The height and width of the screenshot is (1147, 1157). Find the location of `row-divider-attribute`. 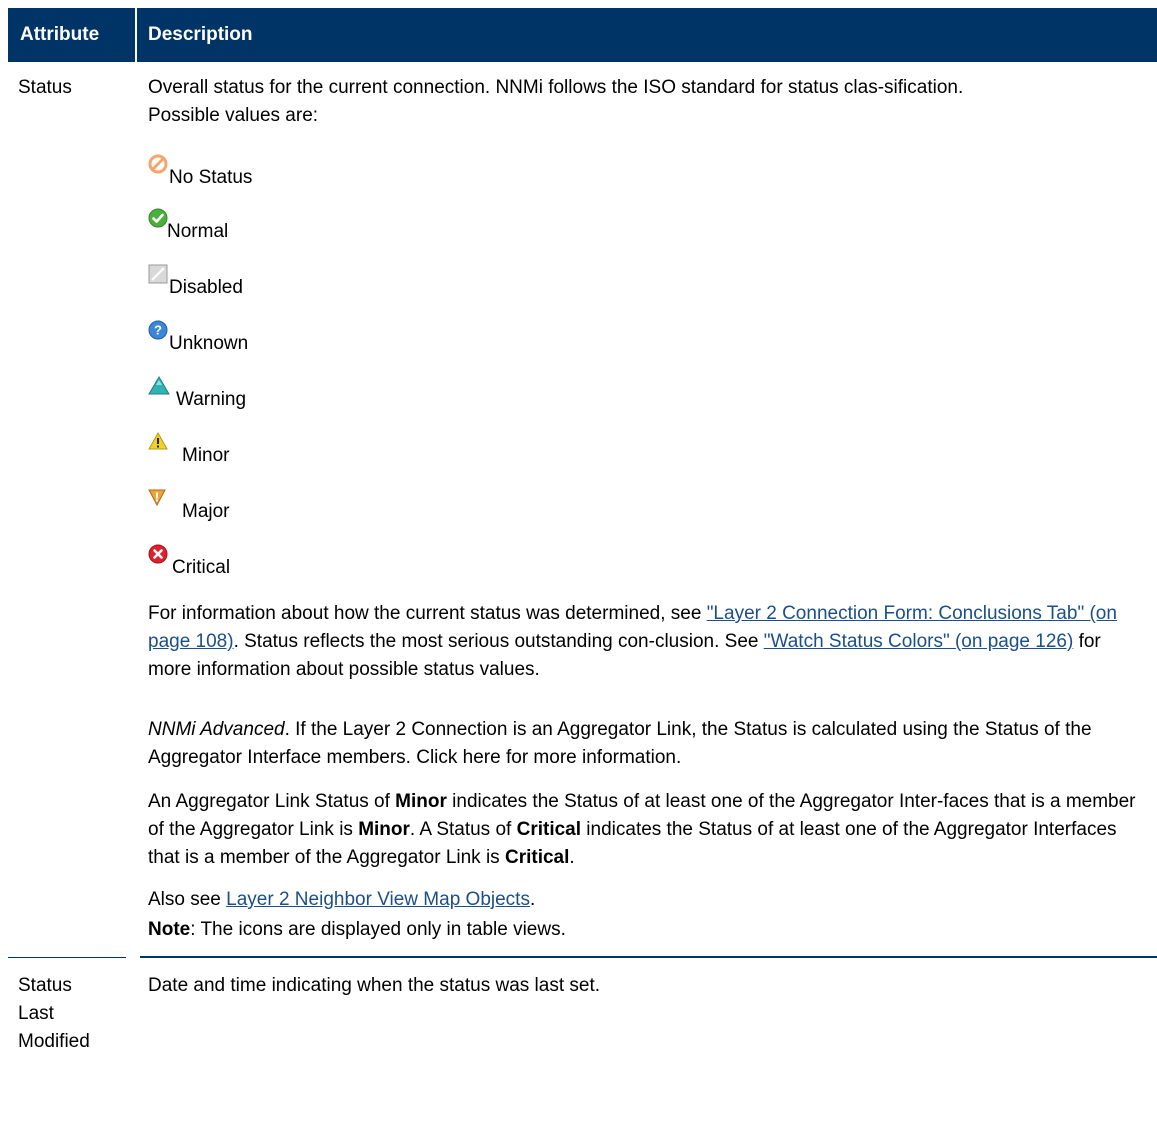

row-divider-attribute is located at coordinates (67, 957).